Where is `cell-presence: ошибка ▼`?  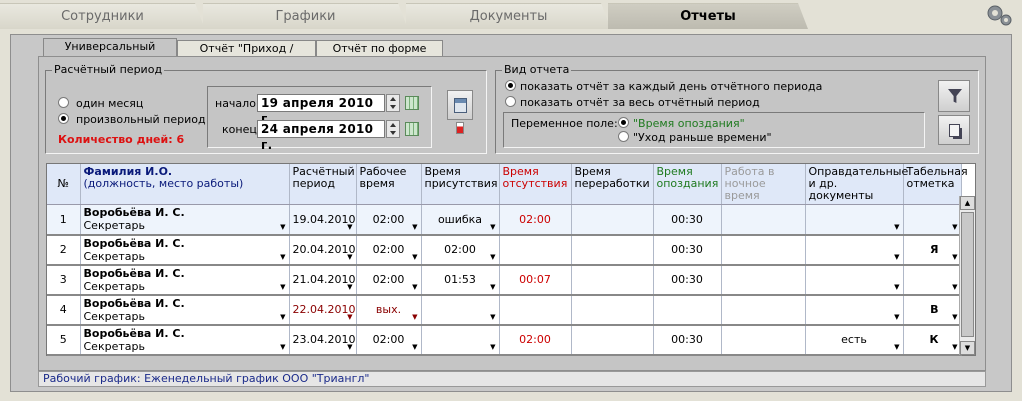 cell-presence: ошибка ▼ is located at coordinates (460, 220).